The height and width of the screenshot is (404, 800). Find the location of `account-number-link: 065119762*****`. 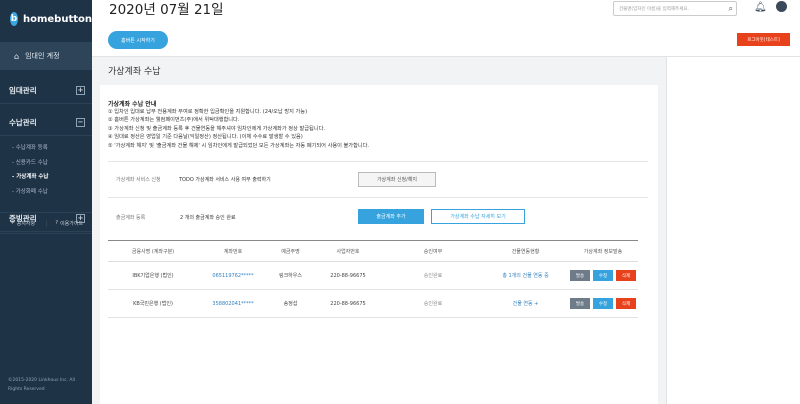

account-number-link: 065119762***** is located at coordinates (233, 276).